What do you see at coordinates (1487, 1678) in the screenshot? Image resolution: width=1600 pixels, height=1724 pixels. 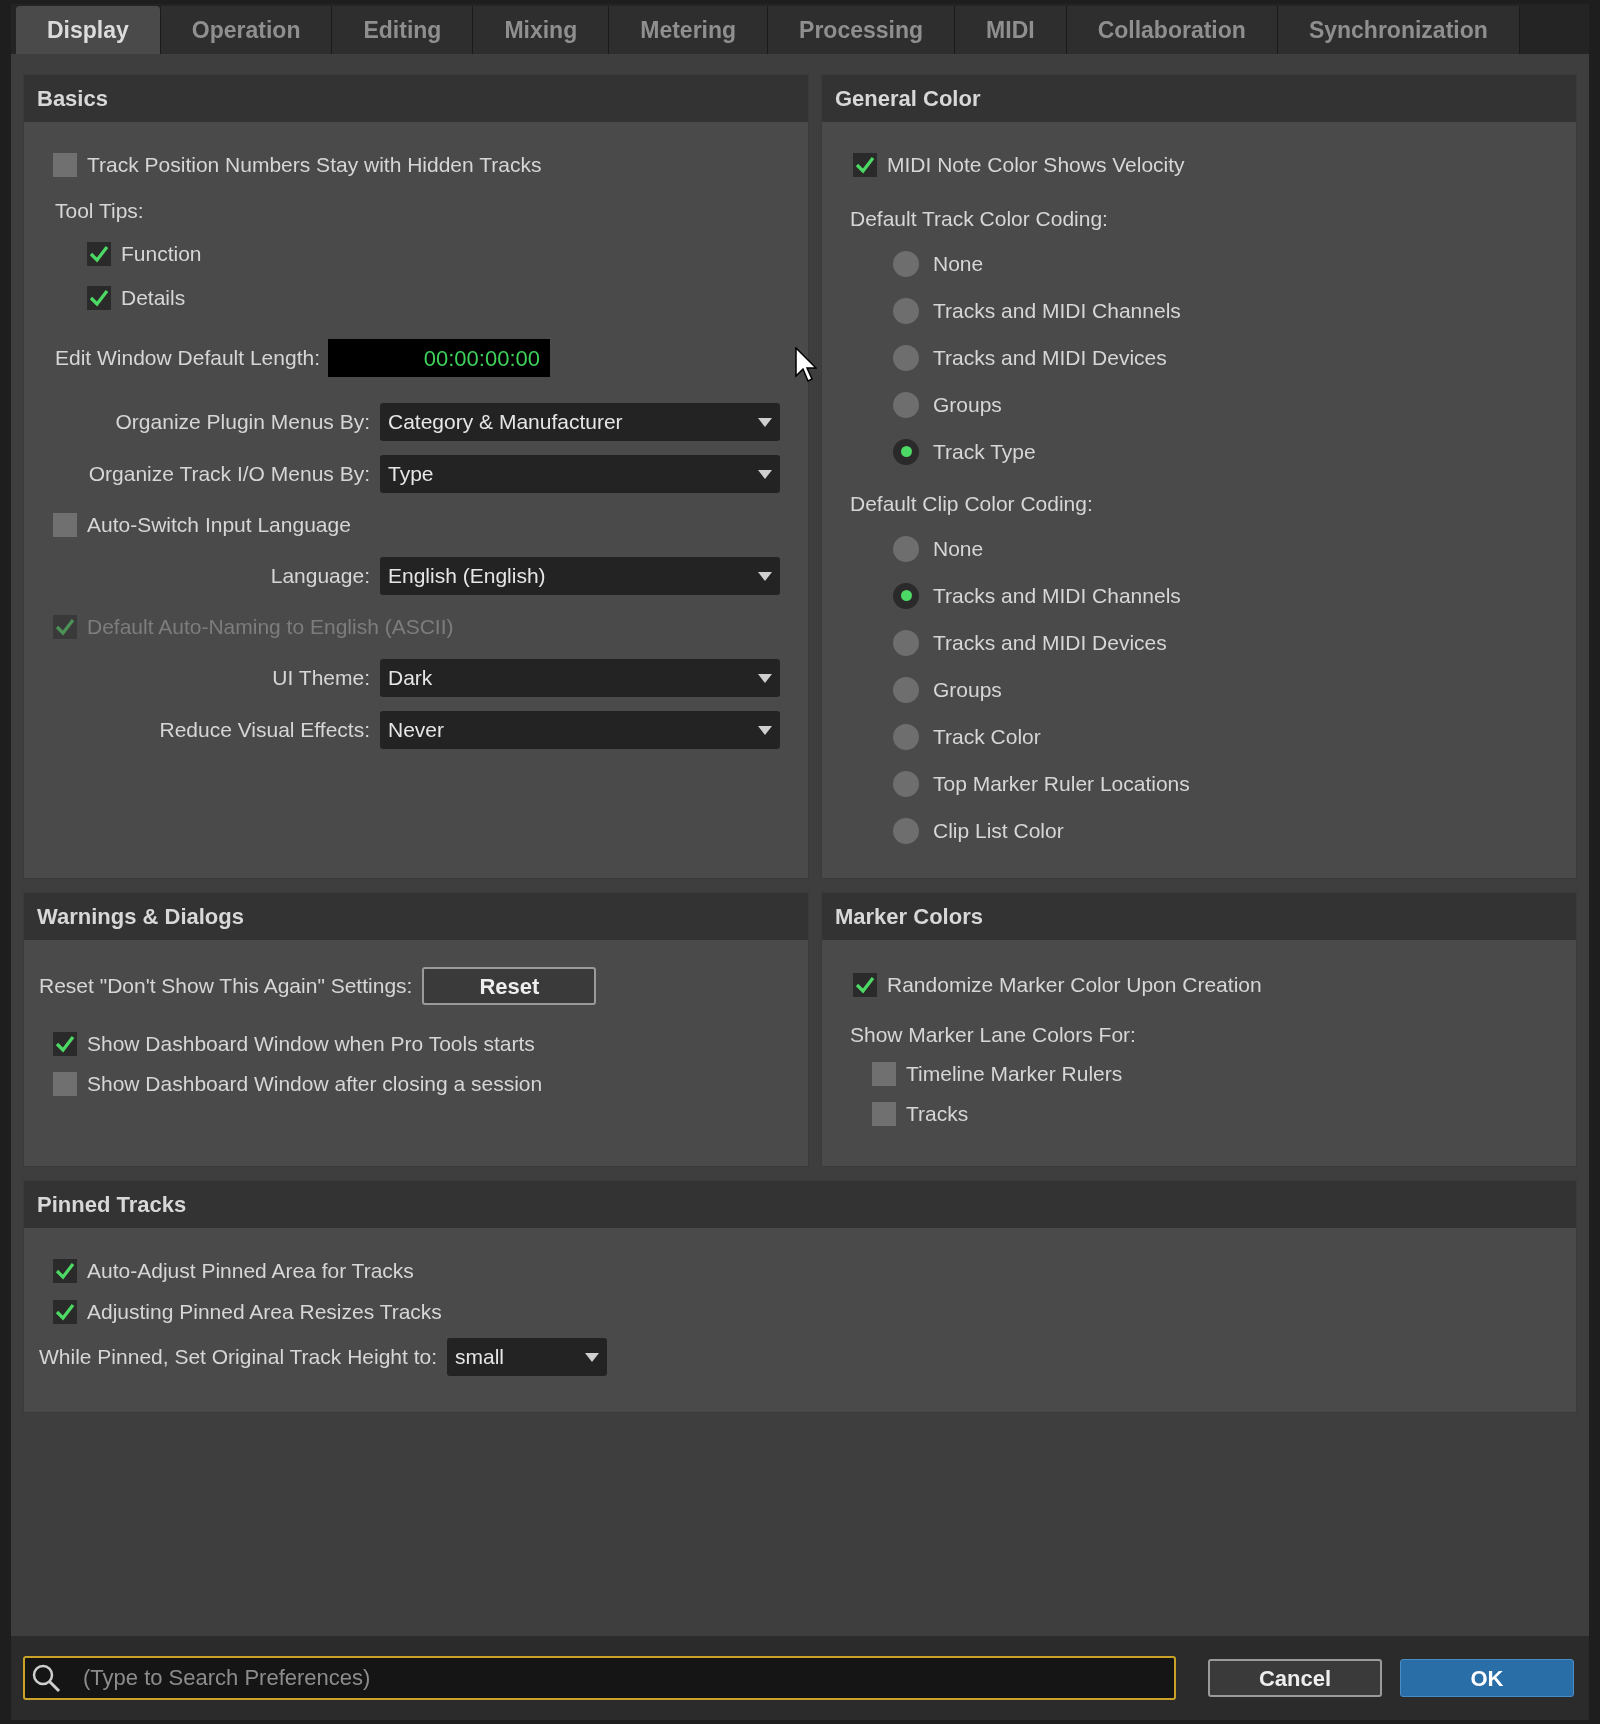 I see `ok-button: OK` at bounding box center [1487, 1678].